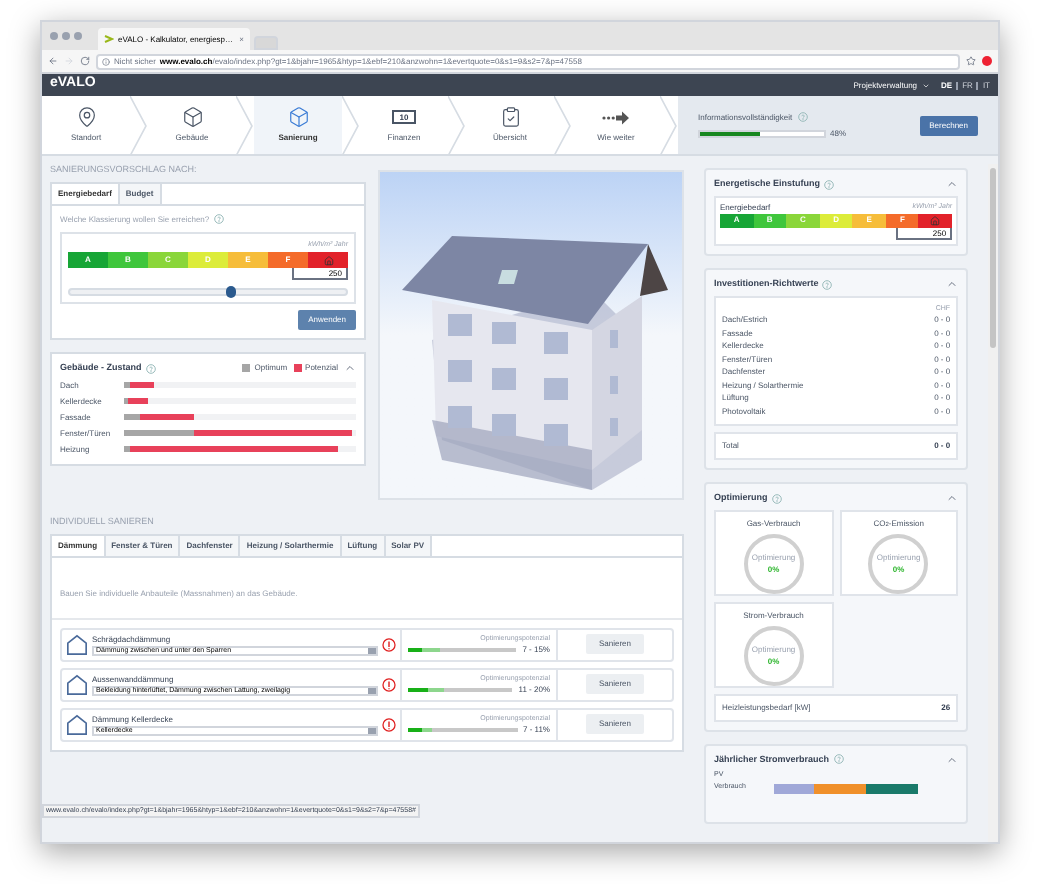  I want to click on dotted-arrow-icon, so click(616, 117).